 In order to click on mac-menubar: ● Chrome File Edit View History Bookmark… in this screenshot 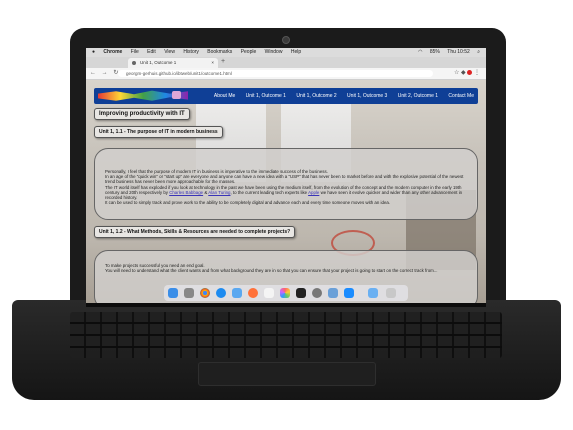, I will do `click(286, 52)`.